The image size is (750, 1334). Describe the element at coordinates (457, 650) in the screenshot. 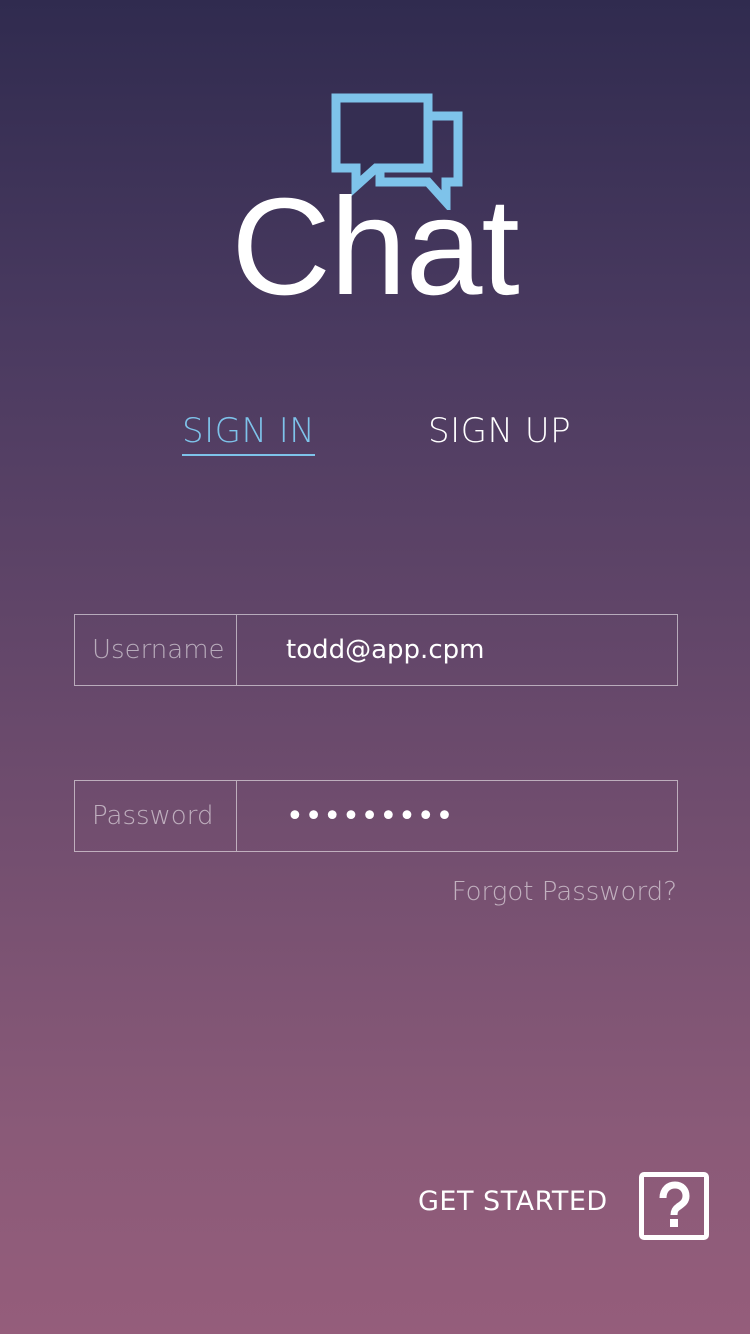

I see `username-input` at that location.